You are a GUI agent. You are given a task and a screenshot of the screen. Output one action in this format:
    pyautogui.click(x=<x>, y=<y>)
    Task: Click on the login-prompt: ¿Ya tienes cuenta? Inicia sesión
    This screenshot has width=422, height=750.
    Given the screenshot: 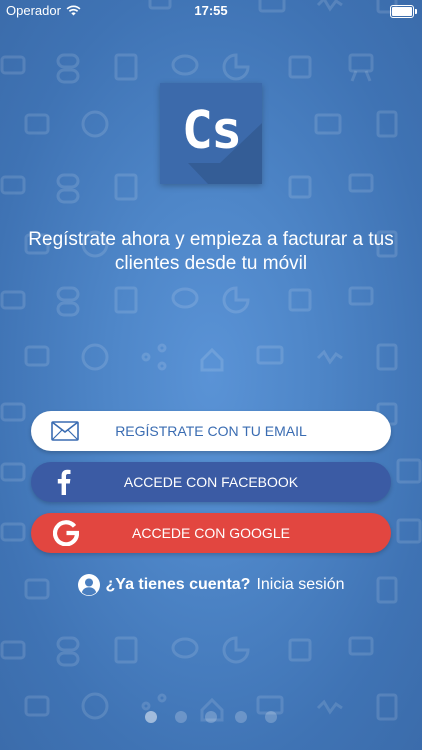 What is the action you would take?
    pyautogui.click(x=211, y=585)
    